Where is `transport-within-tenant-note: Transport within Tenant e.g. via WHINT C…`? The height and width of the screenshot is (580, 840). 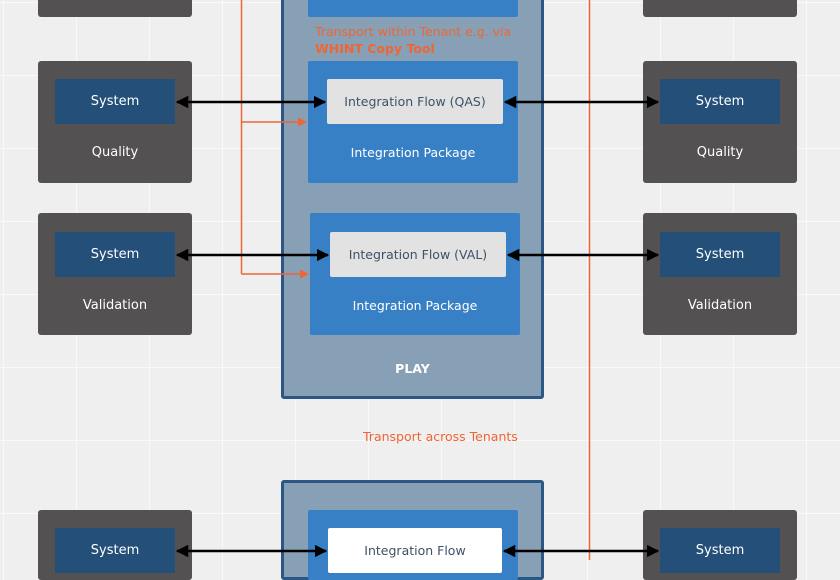 transport-within-tenant-note: Transport within Tenant e.g. via WHINT C… is located at coordinates (425, 40).